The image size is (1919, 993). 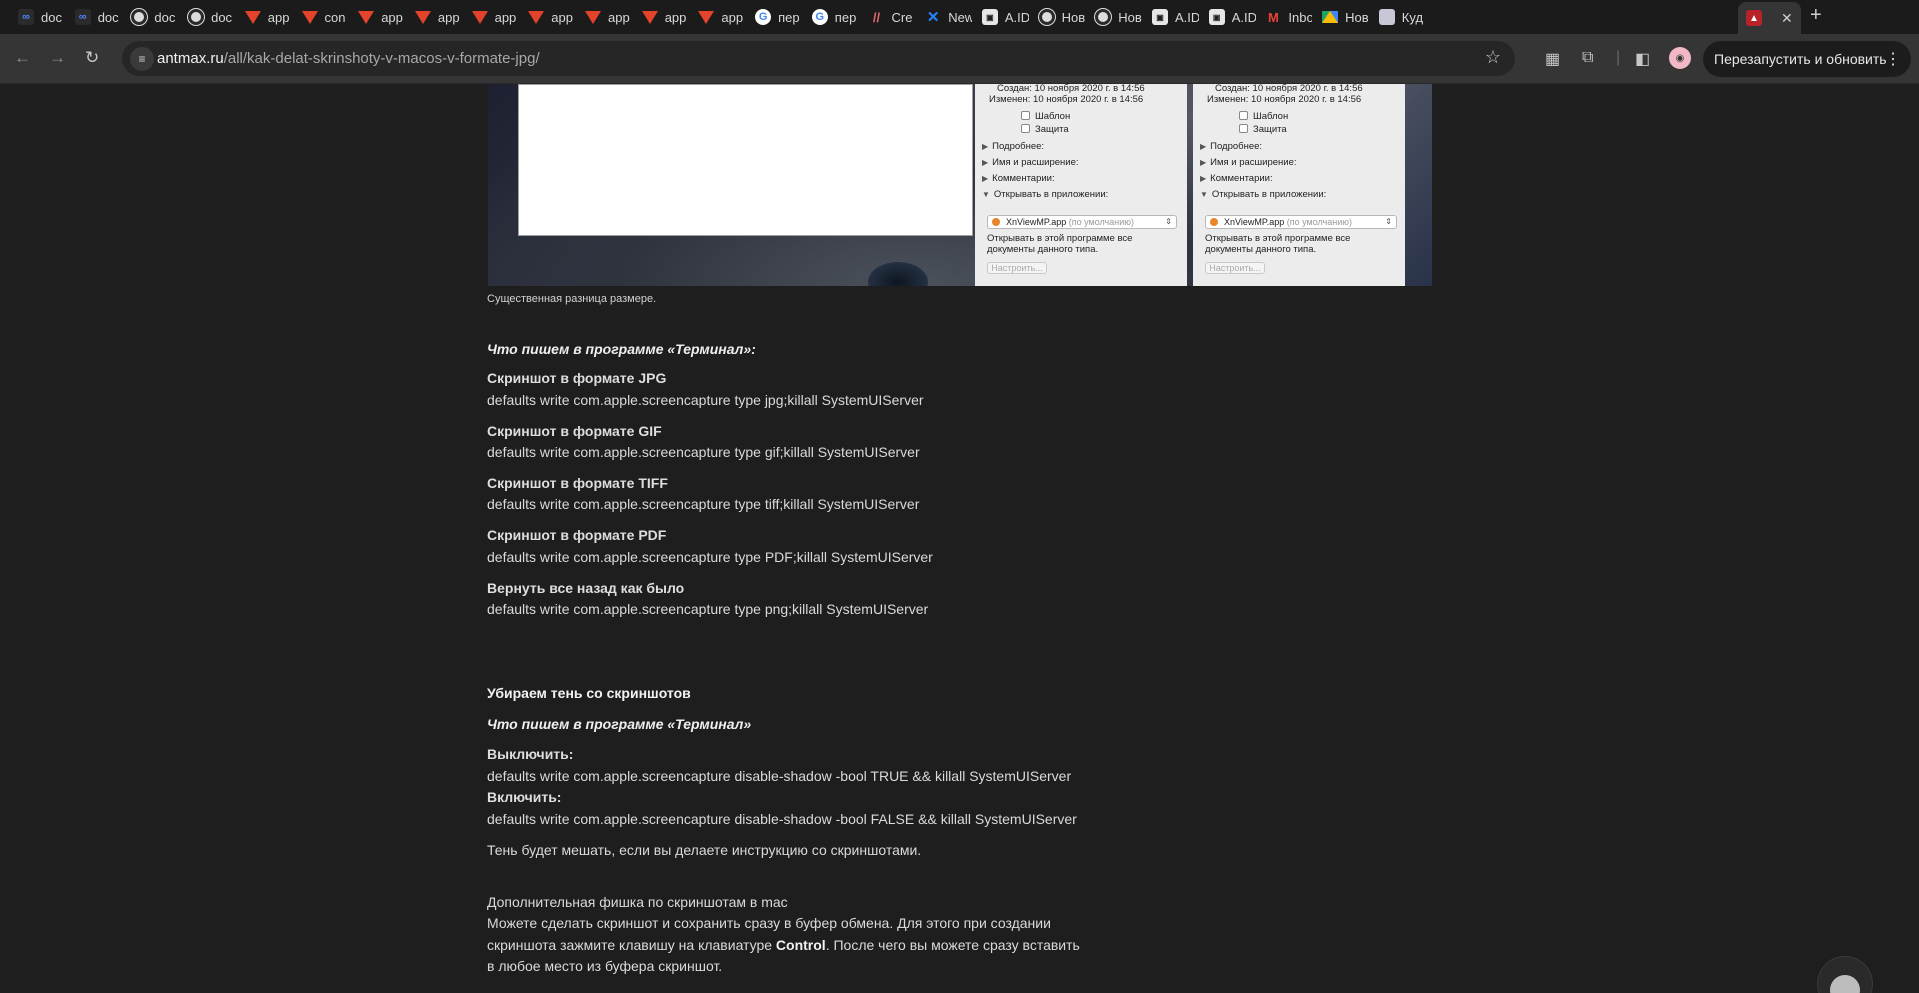 What do you see at coordinates (586, 588) in the screenshot?
I see `format-title-reset: Вернуть все назад как было` at bounding box center [586, 588].